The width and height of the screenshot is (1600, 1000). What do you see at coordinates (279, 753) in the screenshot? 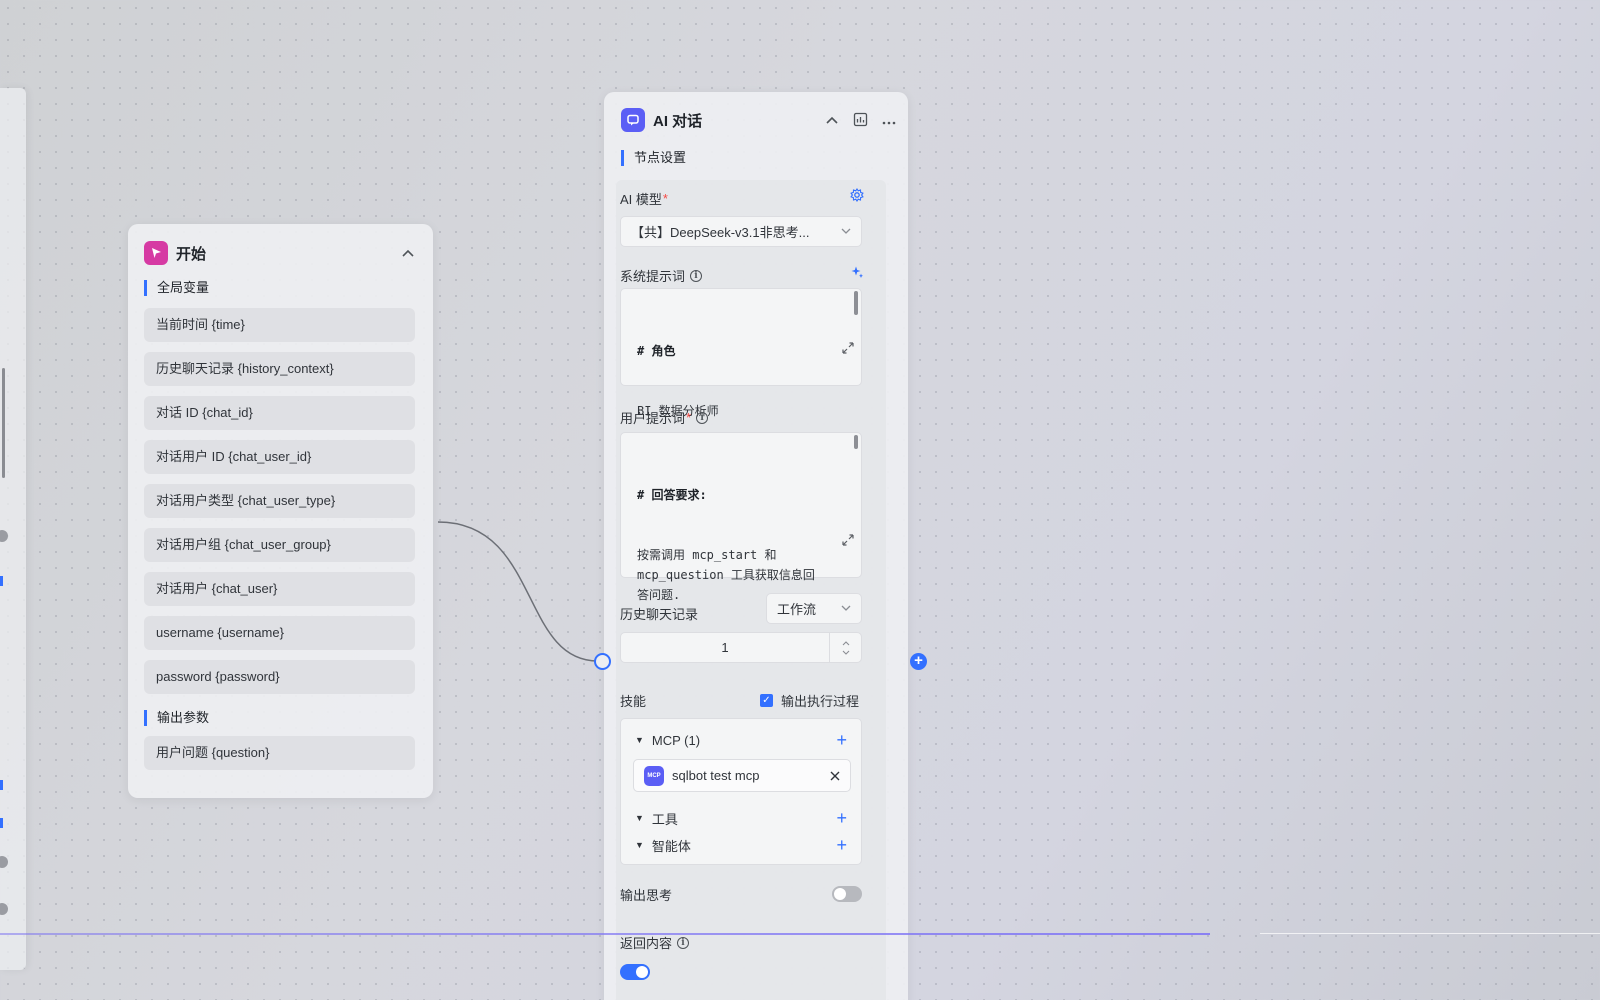
I see `output-var-item: 用户问题 {question}` at bounding box center [279, 753].